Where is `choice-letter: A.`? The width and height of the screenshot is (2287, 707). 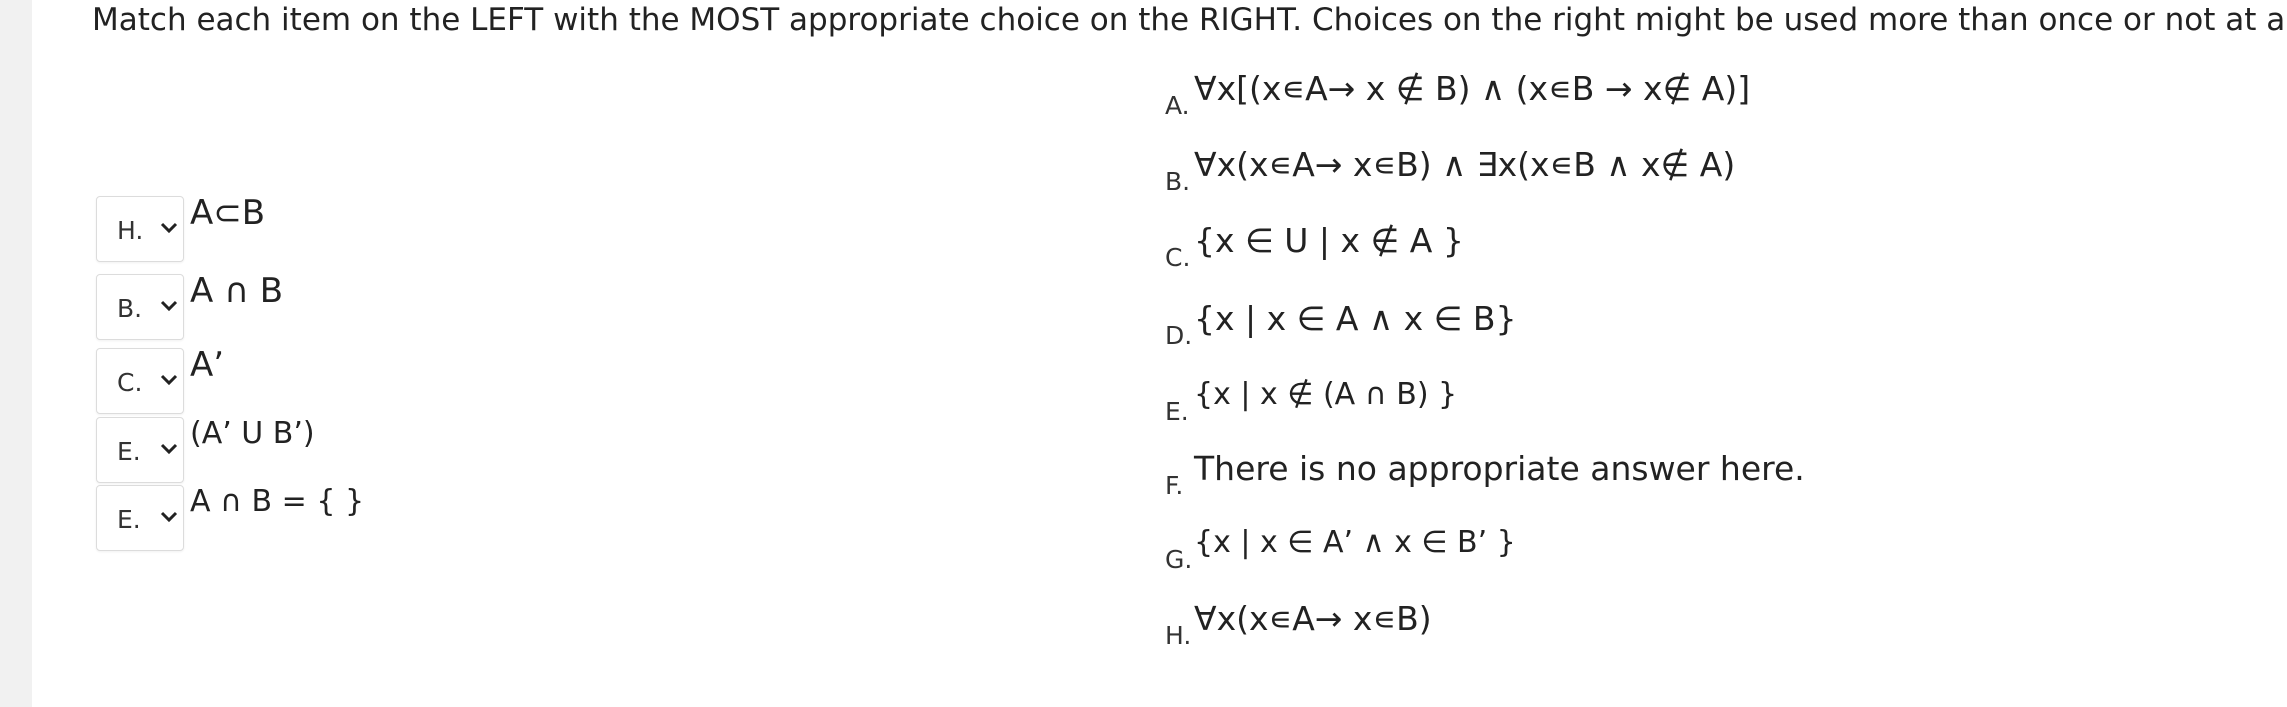 choice-letter: A. is located at coordinates (1177, 105).